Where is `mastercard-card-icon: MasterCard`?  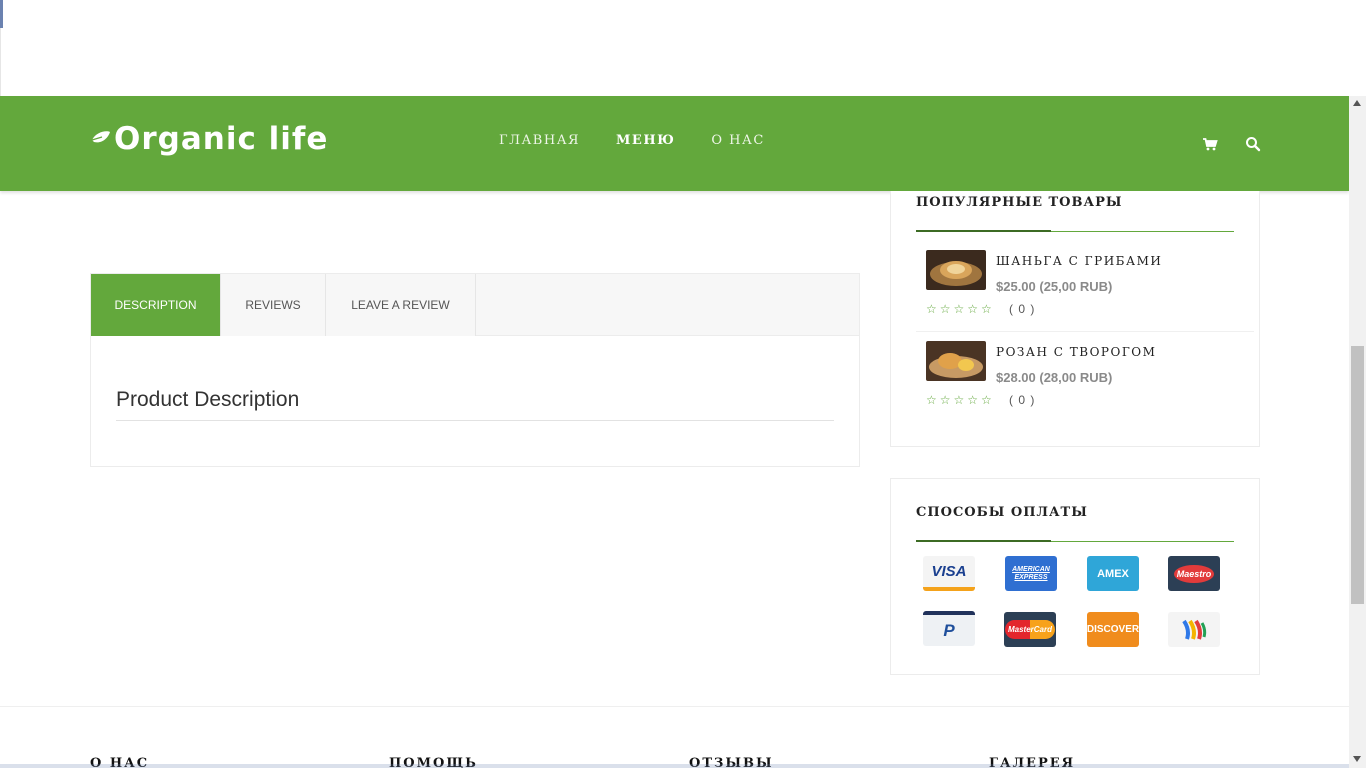
mastercard-card-icon: MasterCard is located at coordinates (1030, 629).